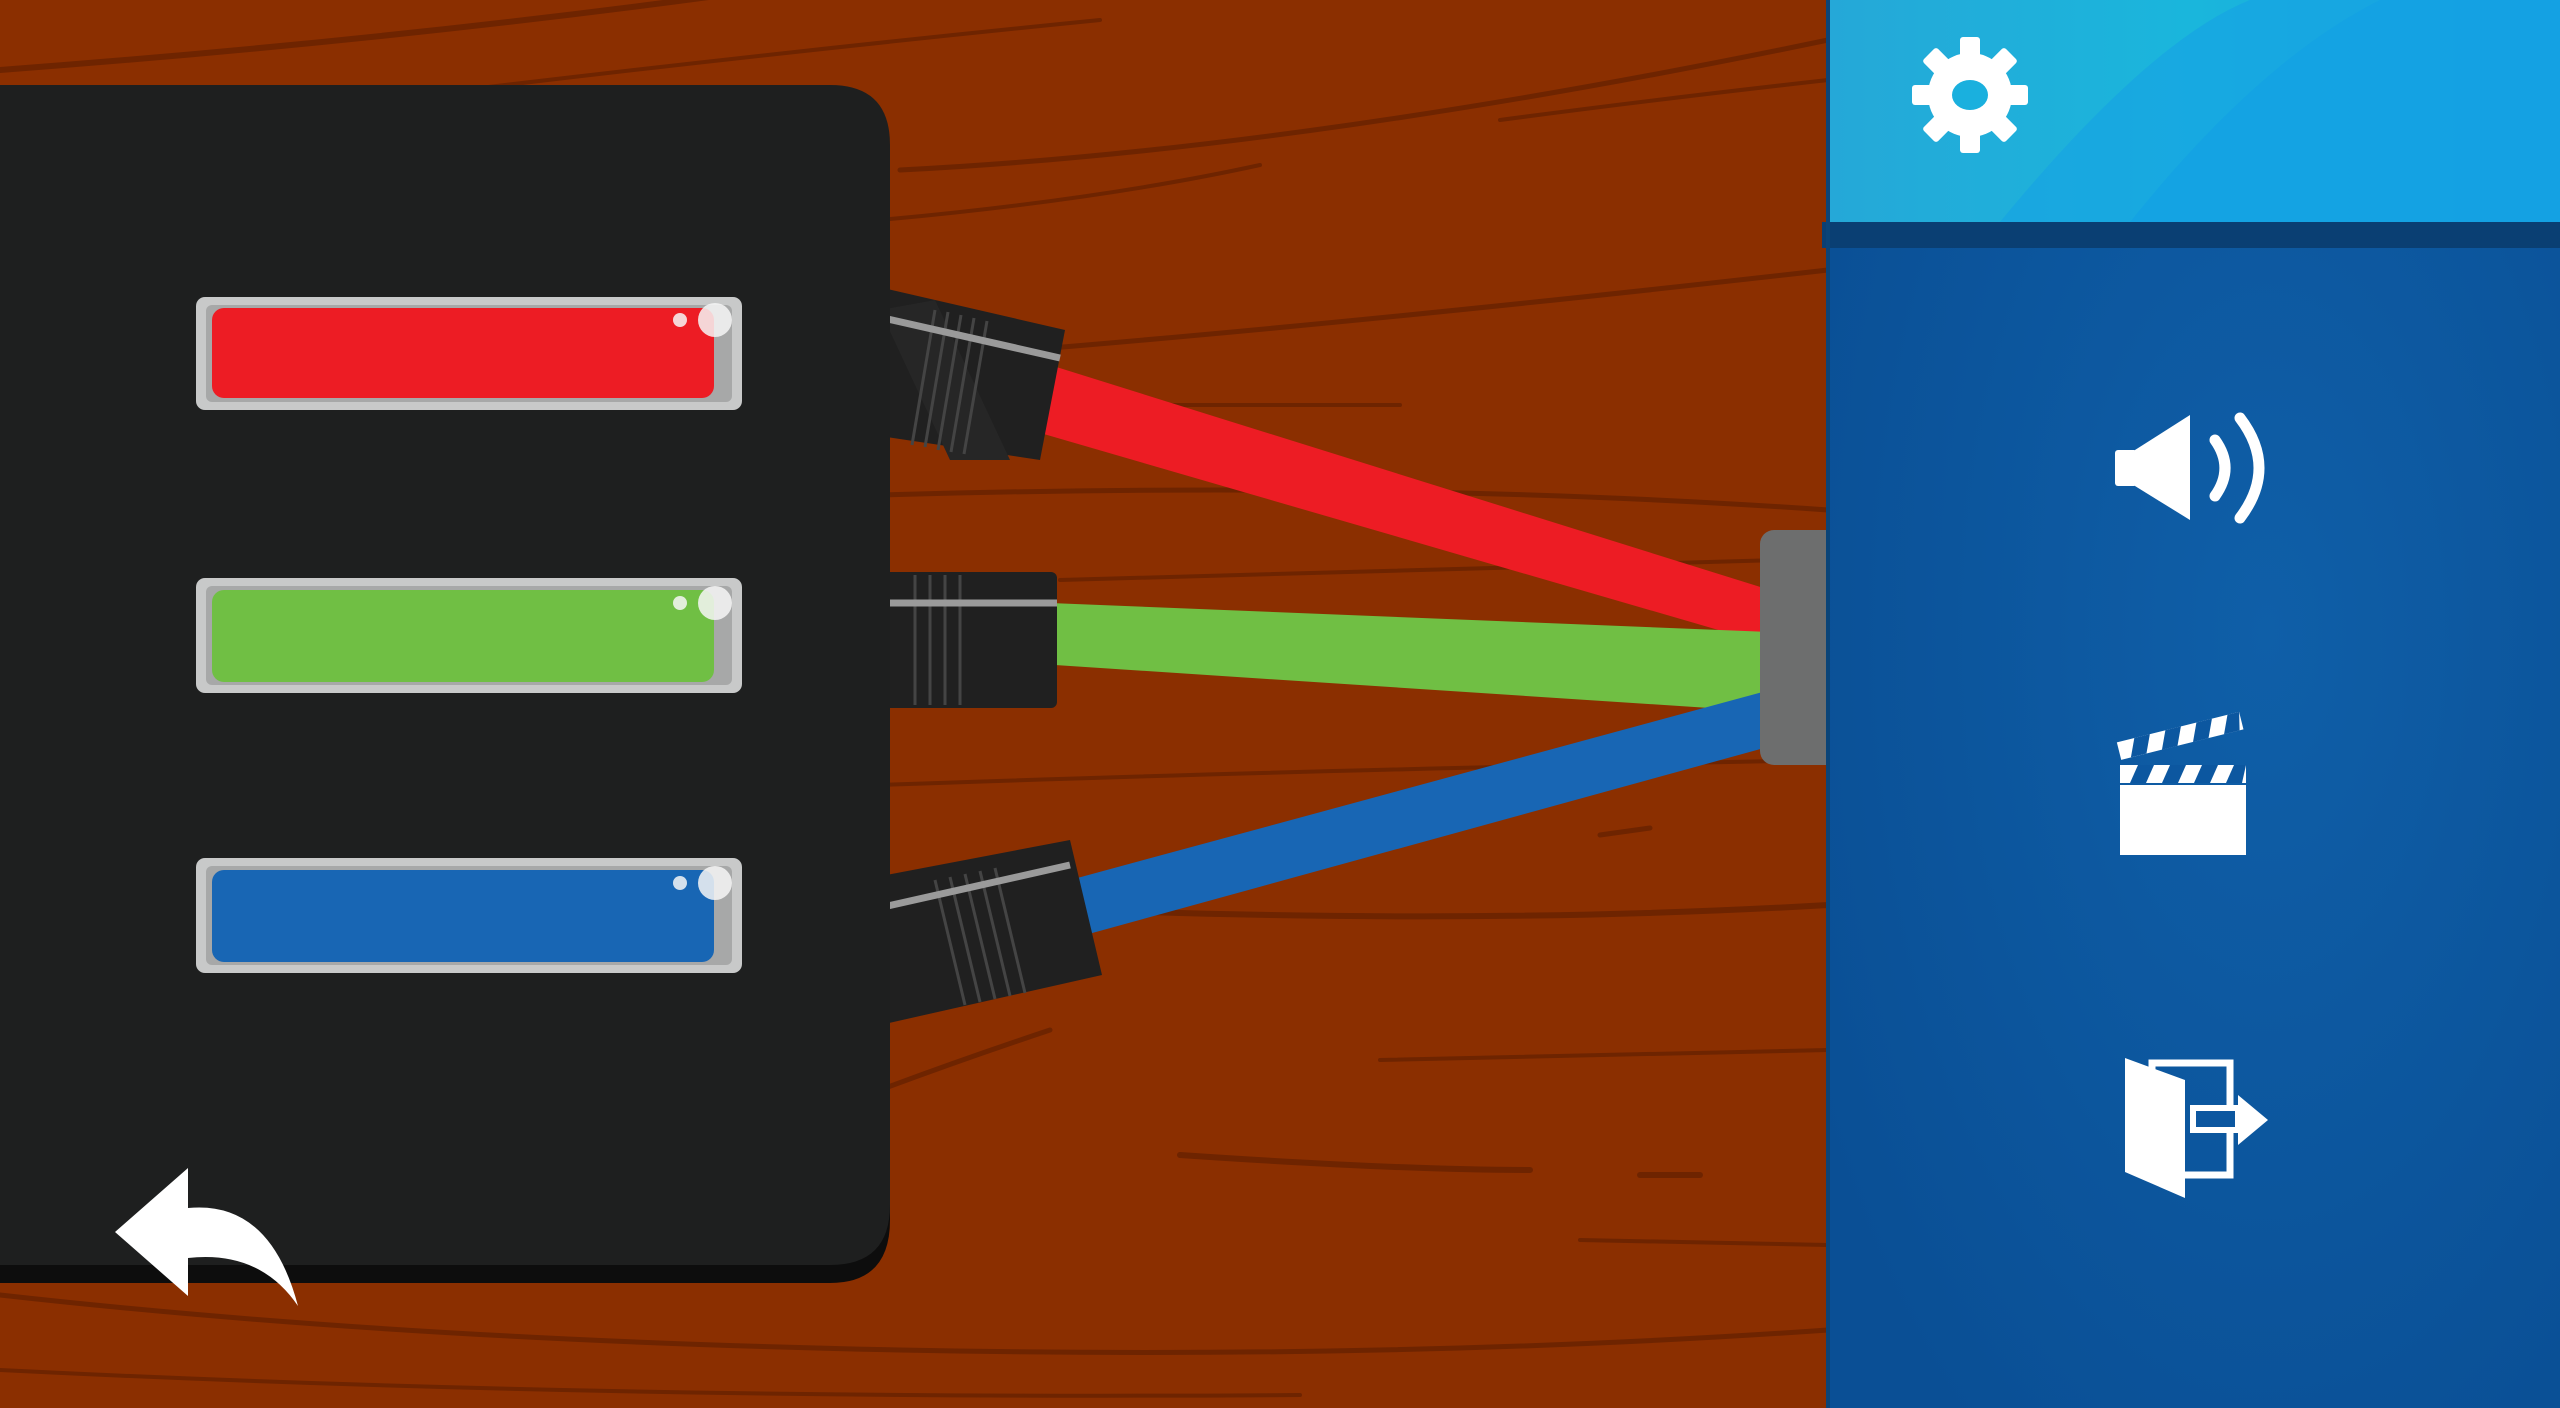 Image resolution: width=2560 pixels, height=1408 pixels. What do you see at coordinates (2195, 470) in the screenshot?
I see `sound-button` at bounding box center [2195, 470].